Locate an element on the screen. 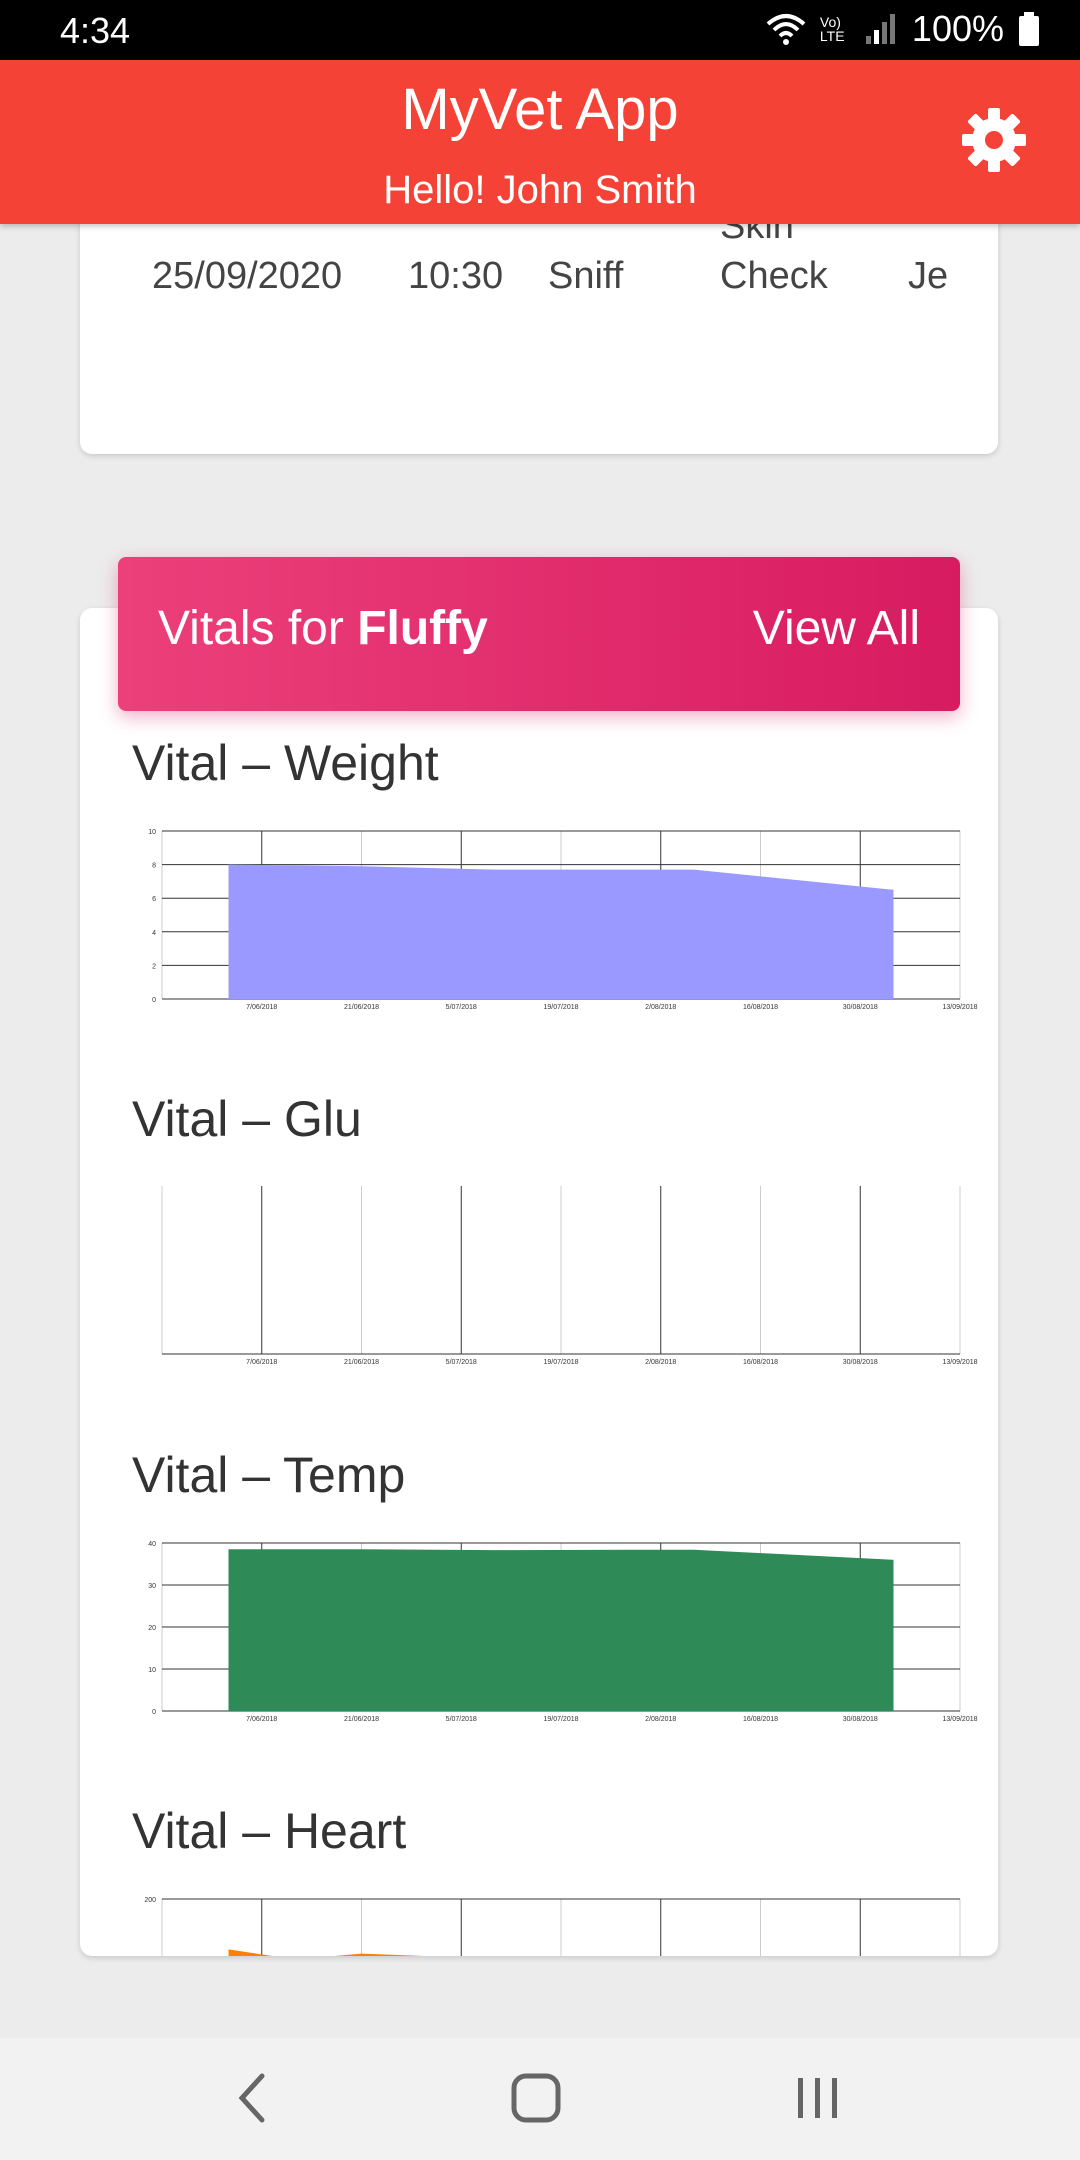  vitals-title-prefix: Vitals for is located at coordinates (258, 628).